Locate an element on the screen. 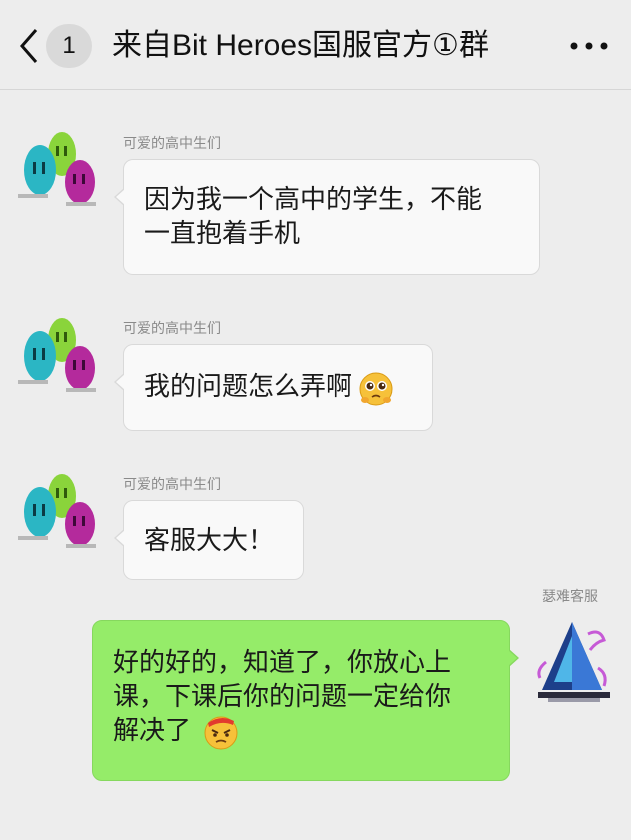 This screenshot has height=840, width=631. more-options-button is located at coordinates (589, 46).